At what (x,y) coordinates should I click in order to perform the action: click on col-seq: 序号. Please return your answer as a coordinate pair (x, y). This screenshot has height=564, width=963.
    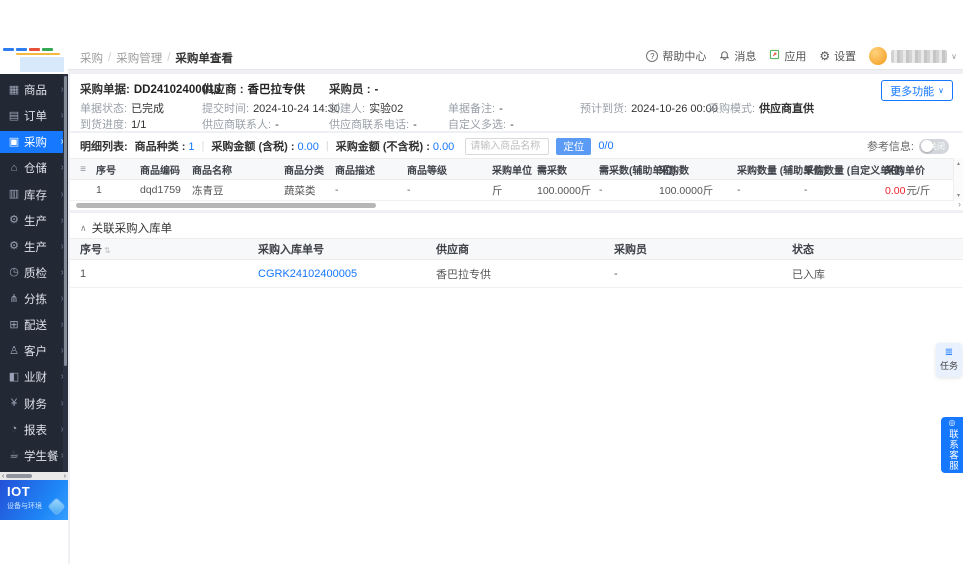
    Looking at the image, I should click on (106, 171).